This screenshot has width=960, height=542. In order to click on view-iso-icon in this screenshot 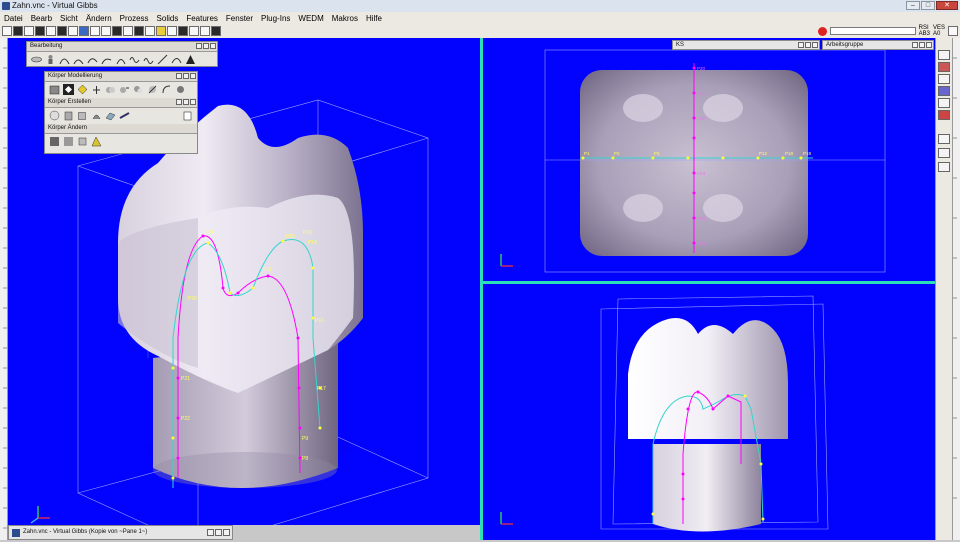, I will do `click(73, 31)`.